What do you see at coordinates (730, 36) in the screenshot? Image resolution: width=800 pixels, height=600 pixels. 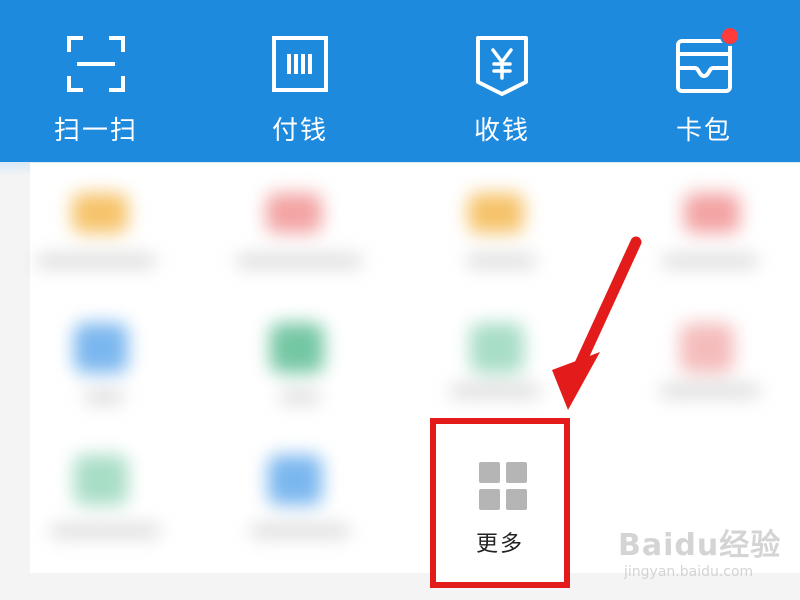 I see `notification-badge` at bounding box center [730, 36].